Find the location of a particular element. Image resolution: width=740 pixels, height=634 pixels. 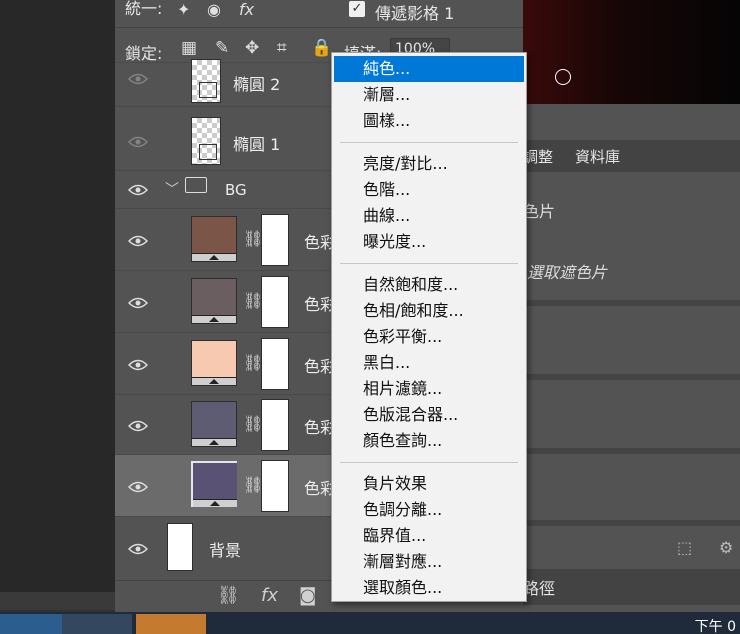

gear-icon: ⚙ is located at coordinates (726, 547).